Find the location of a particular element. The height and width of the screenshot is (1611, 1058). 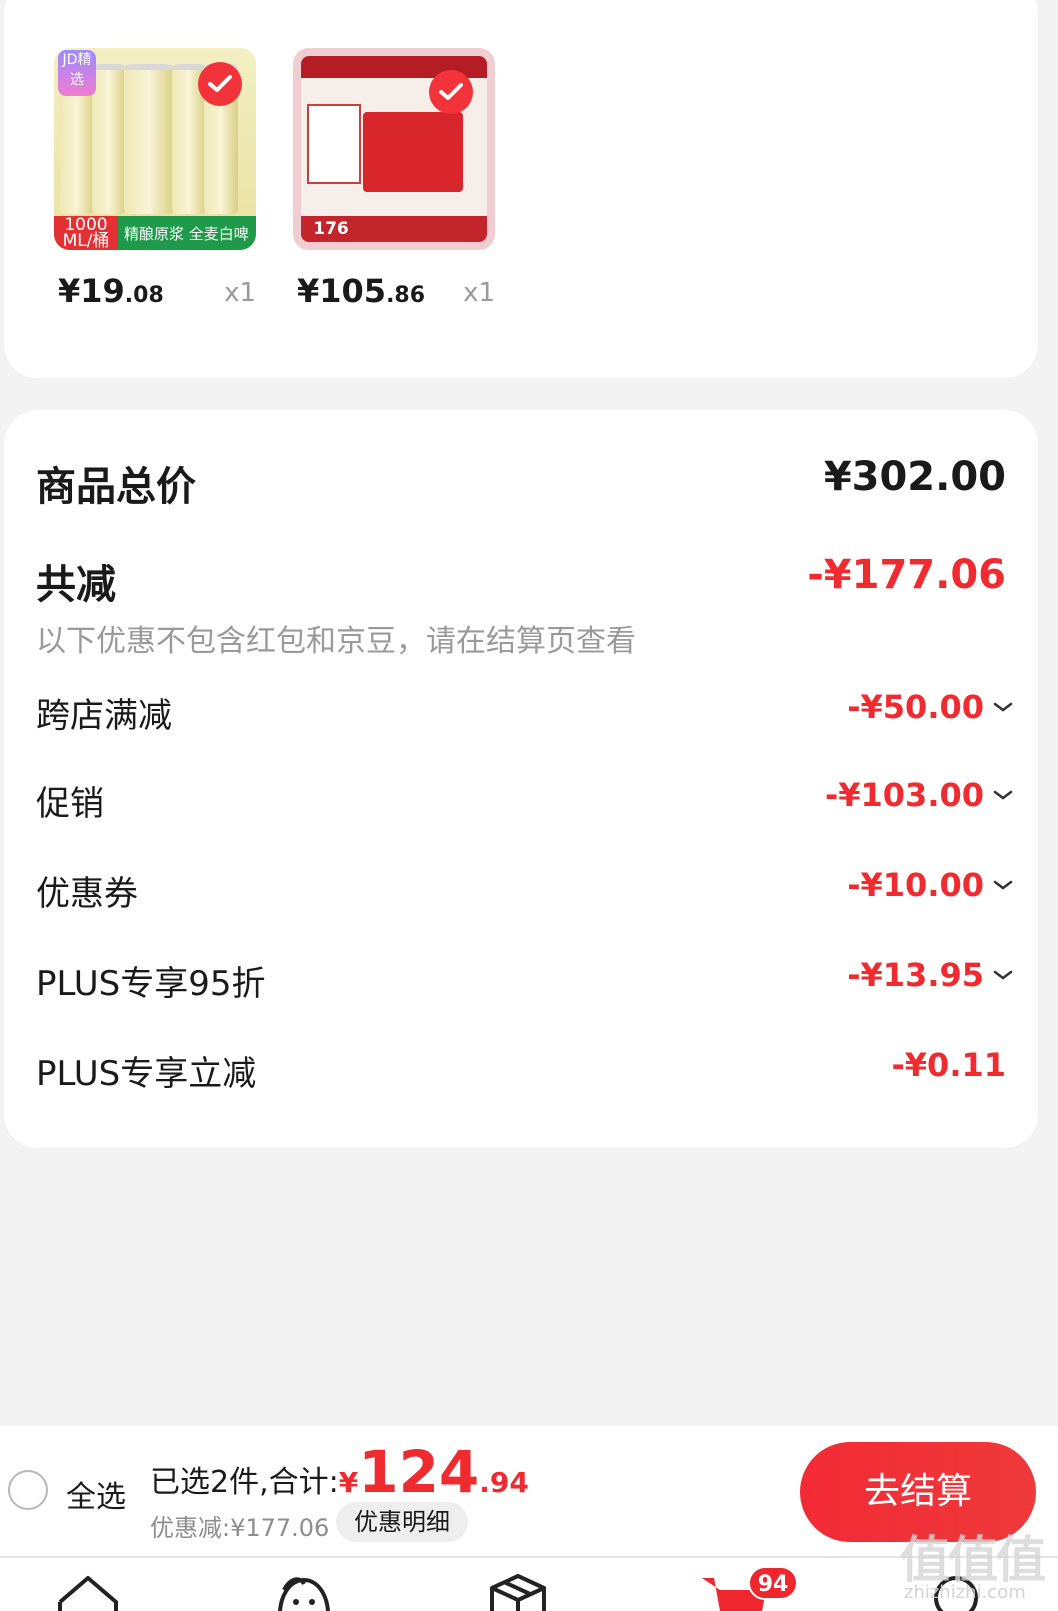

discount-amount: -¥0.11 is located at coordinates (949, 1065).